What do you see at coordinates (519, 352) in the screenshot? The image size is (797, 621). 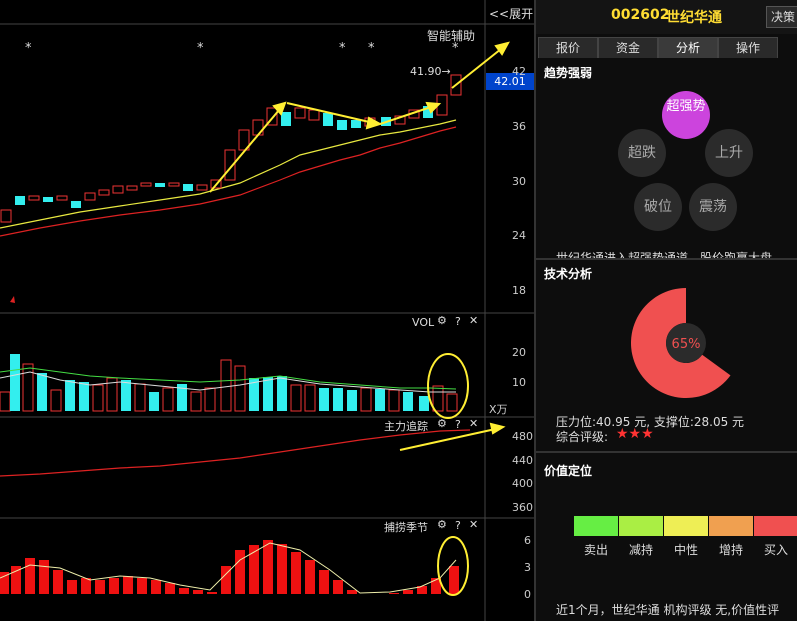 I see `vol-tick: 20` at bounding box center [519, 352].